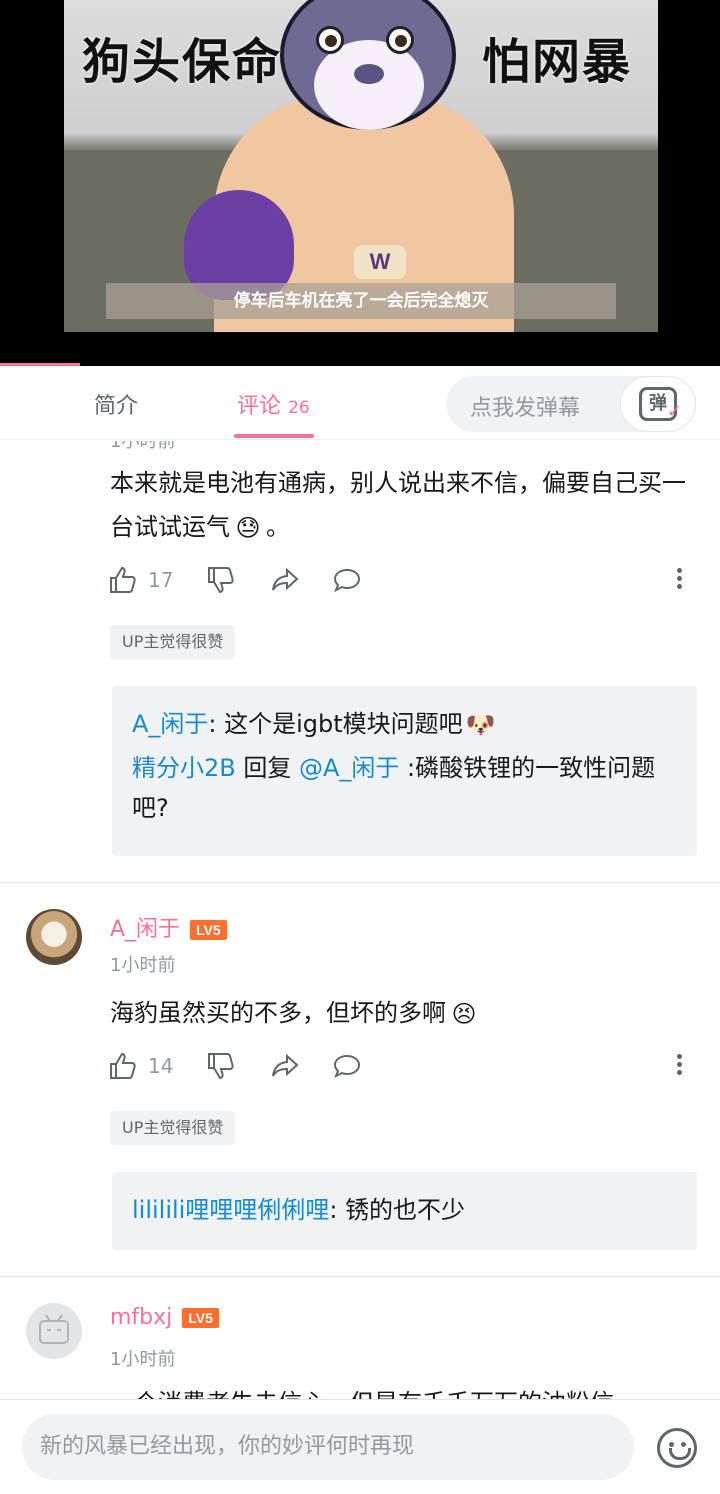 This screenshot has width=720, height=1494. What do you see at coordinates (380, 262) in the screenshot?
I see `video-hat-logo: W` at bounding box center [380, 262].